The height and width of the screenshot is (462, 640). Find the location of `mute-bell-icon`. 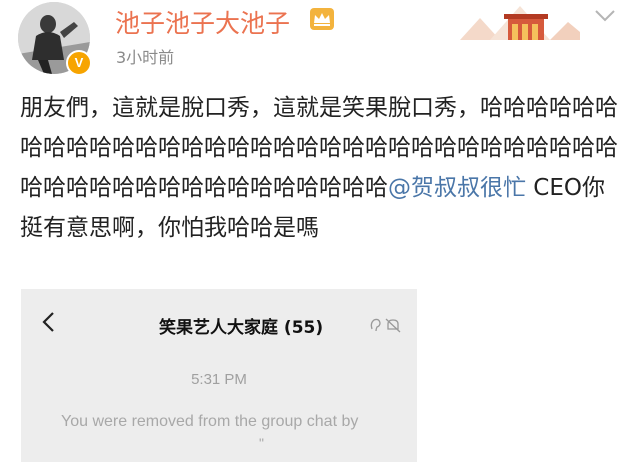

mute-bell-icon is located at coordinates (393, 325).